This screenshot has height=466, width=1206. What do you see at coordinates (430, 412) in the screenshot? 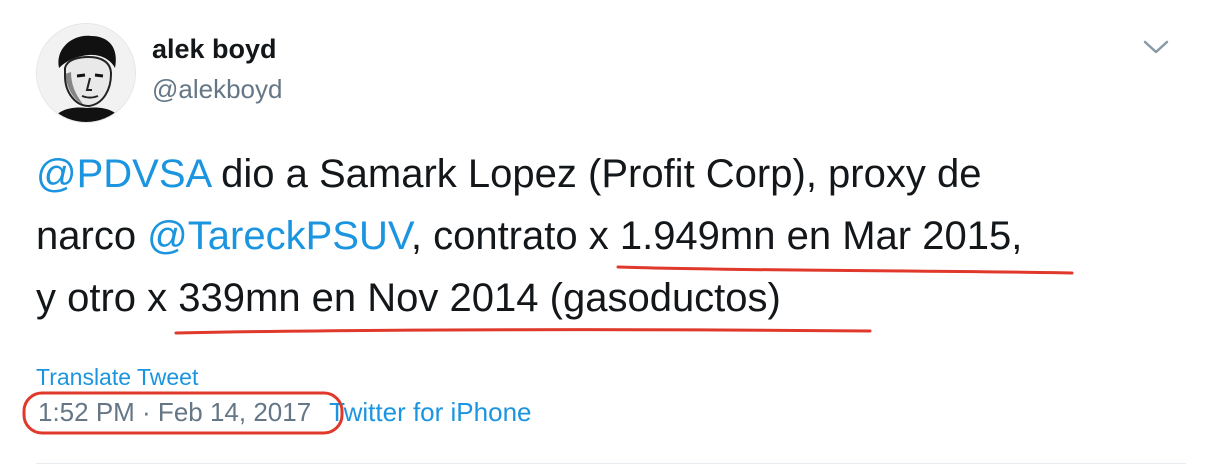
I see `source-link: Twitter for iPhone` at bounding box center [430, 412].